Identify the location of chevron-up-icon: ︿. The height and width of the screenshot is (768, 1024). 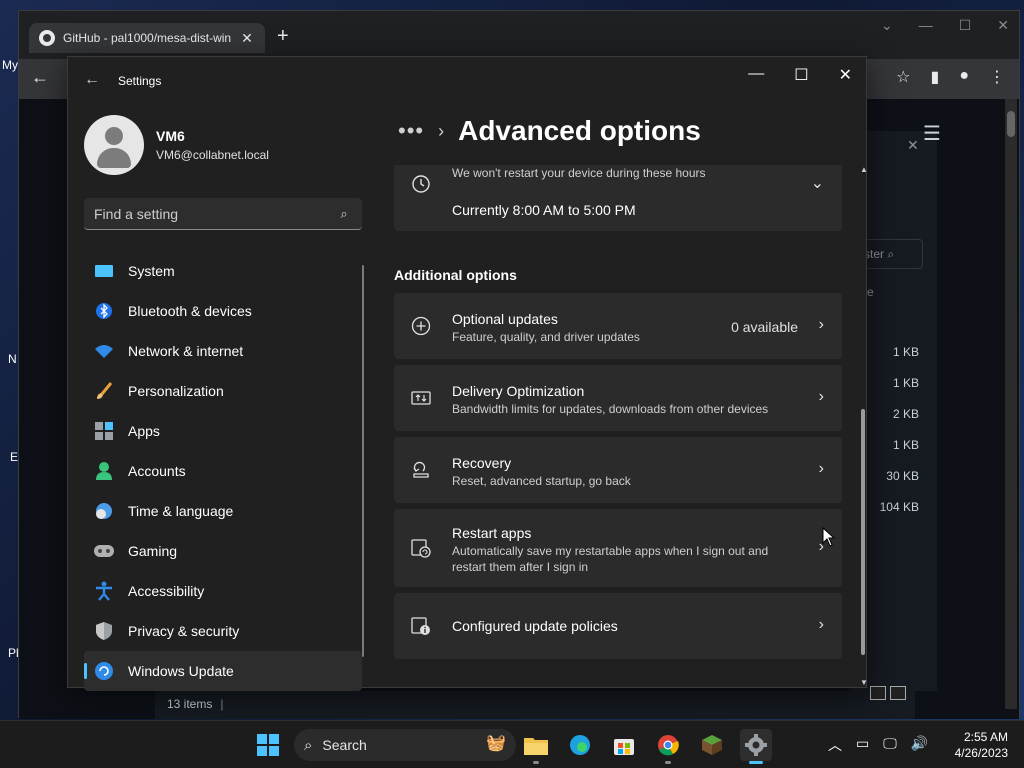
(835, 745).